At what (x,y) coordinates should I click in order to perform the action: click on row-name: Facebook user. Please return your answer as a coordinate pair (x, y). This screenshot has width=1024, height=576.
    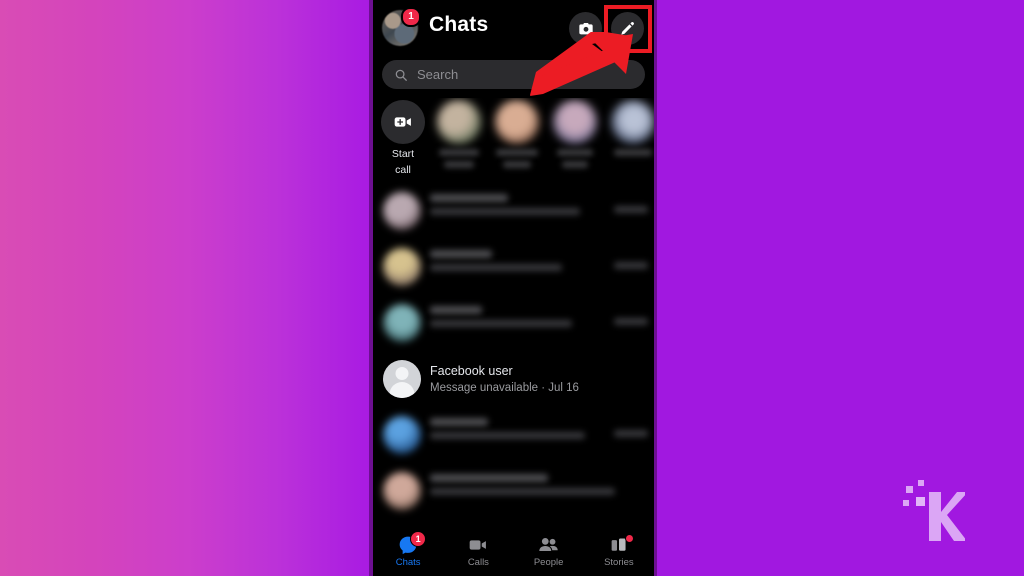
    Looking at the image, I should click on (471, 371).